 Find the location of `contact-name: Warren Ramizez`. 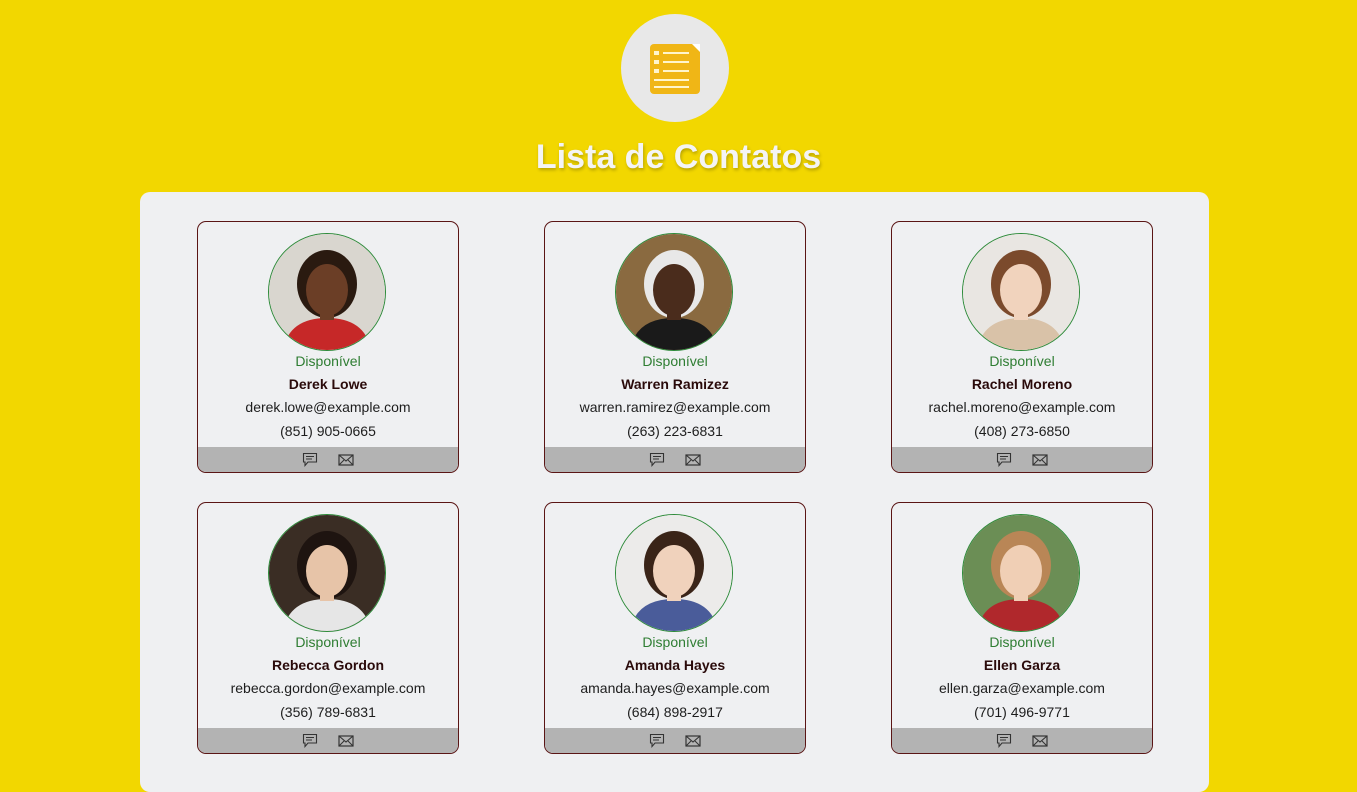

contact-name: Warren Ramizez is located at coordinates (675, 384).